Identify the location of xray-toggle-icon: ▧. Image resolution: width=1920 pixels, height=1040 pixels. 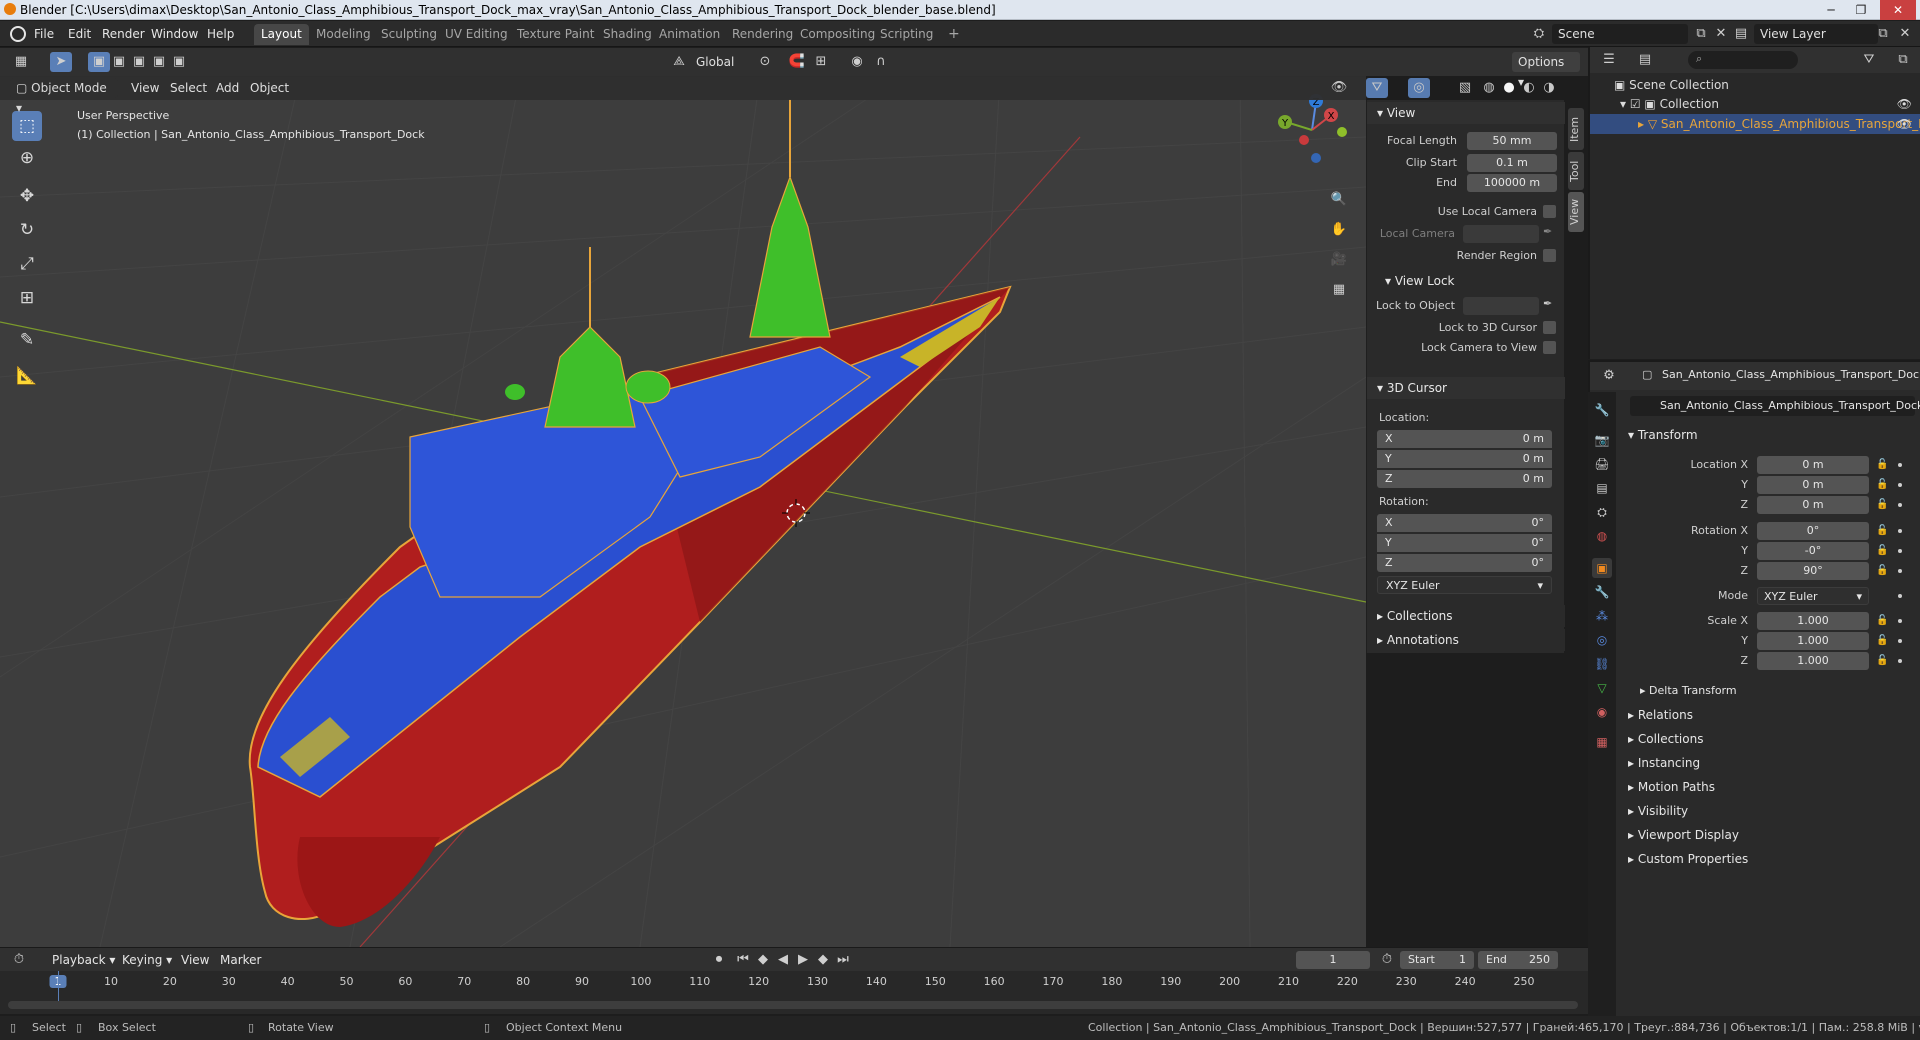
(1465, 88).